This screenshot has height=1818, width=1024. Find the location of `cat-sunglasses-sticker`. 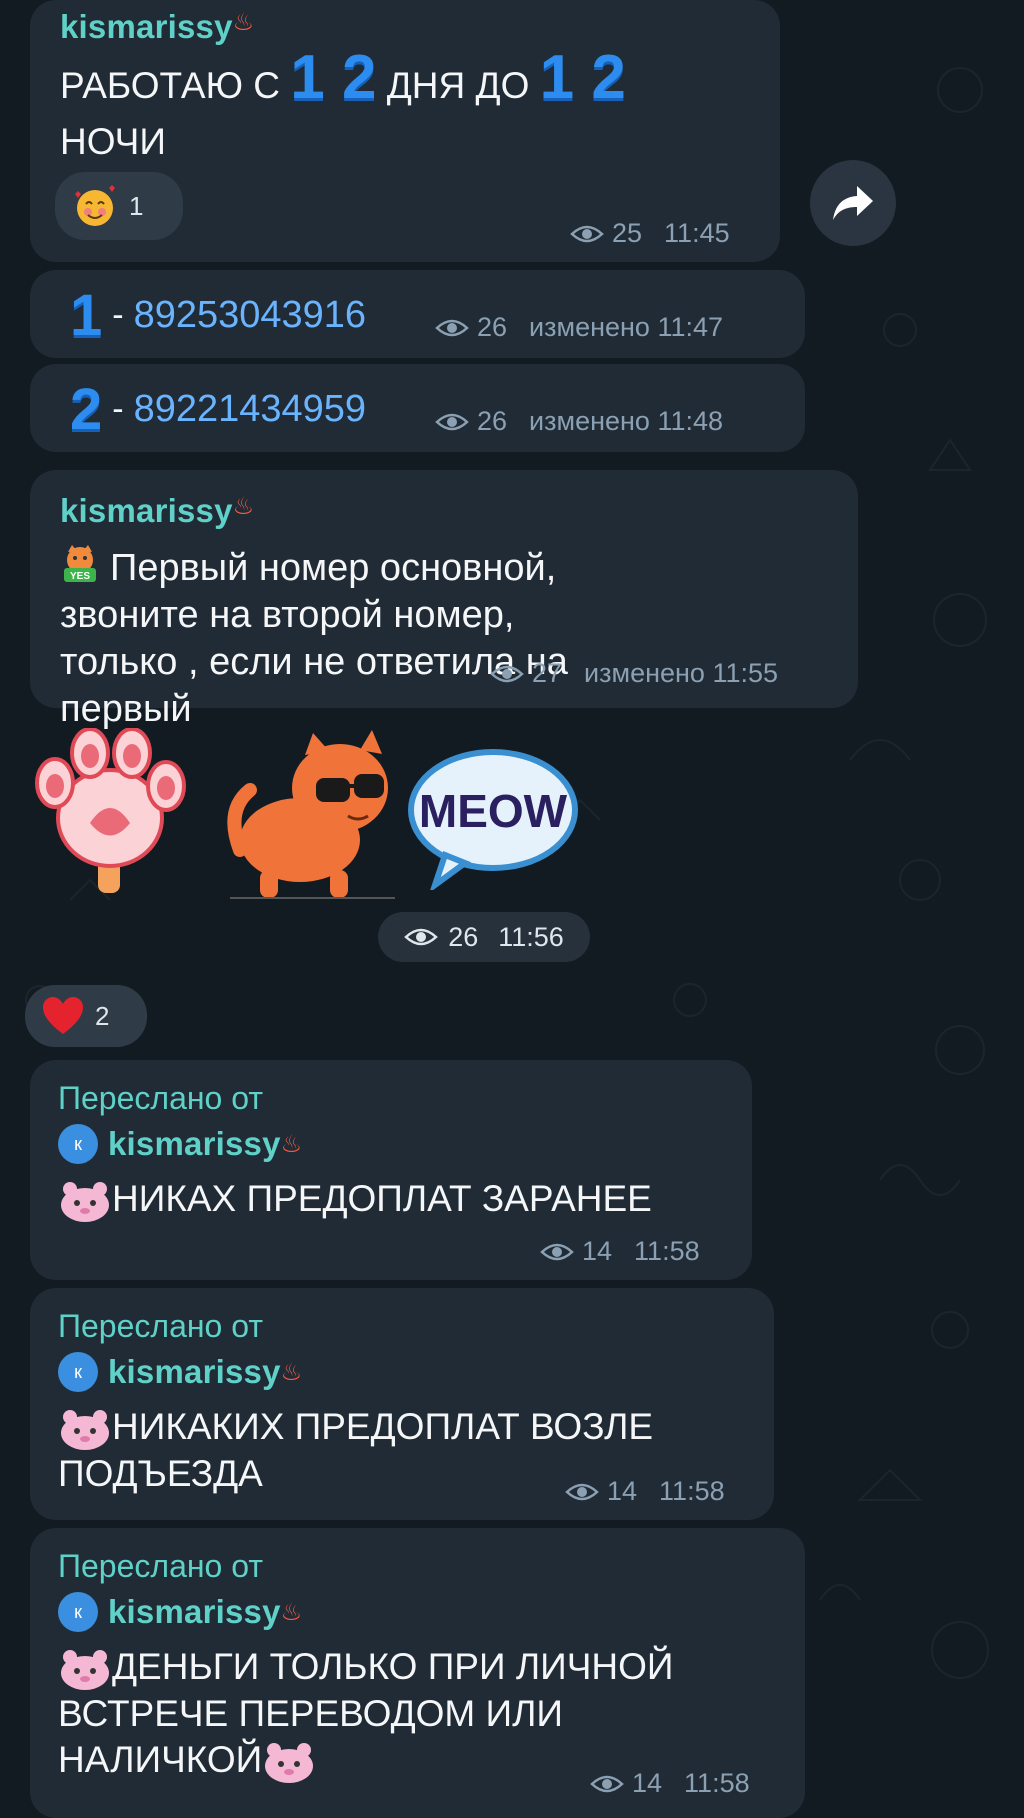

cat-sunglasses-sticker is located at coordinates (310, 815).